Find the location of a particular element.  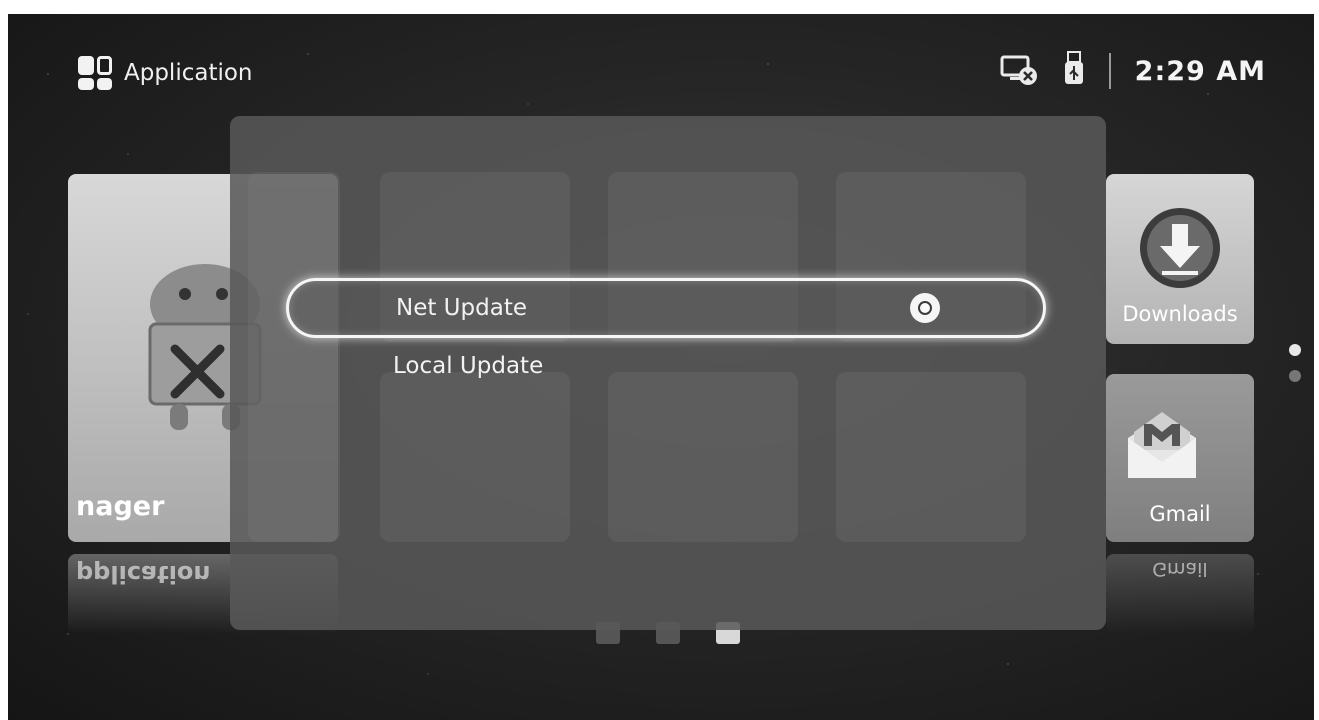

reflection-label: pplication is located at coordinates (143, 574).